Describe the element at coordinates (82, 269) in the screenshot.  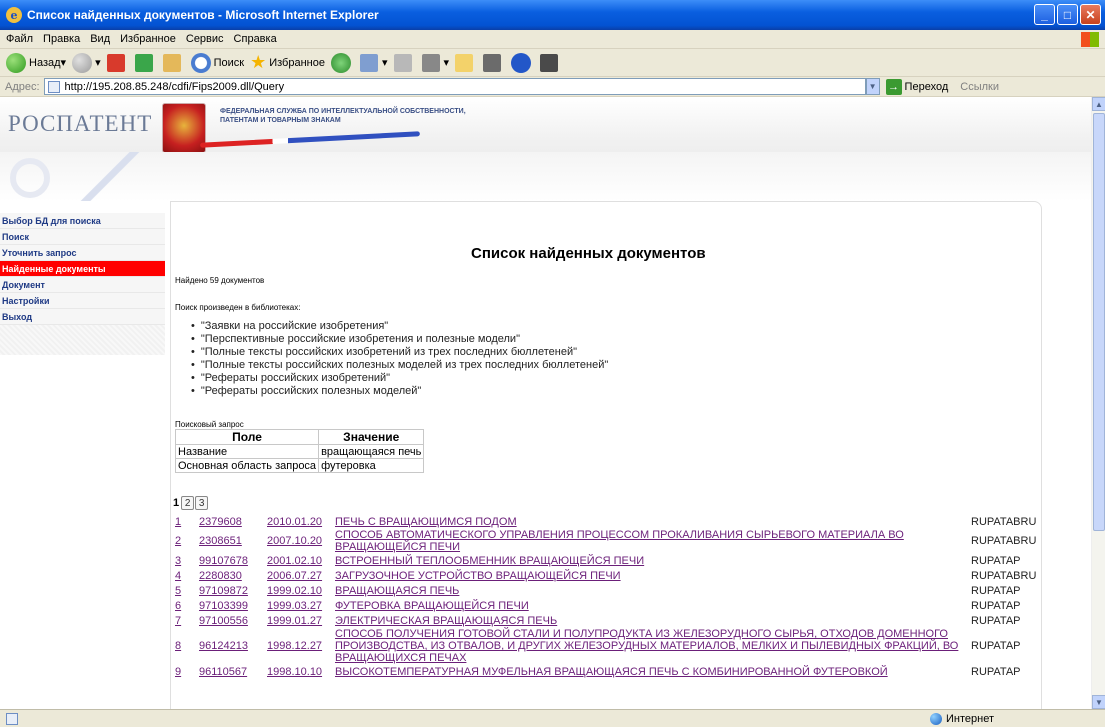
I see `sidebar-item-found: Найденные документы` at that location.